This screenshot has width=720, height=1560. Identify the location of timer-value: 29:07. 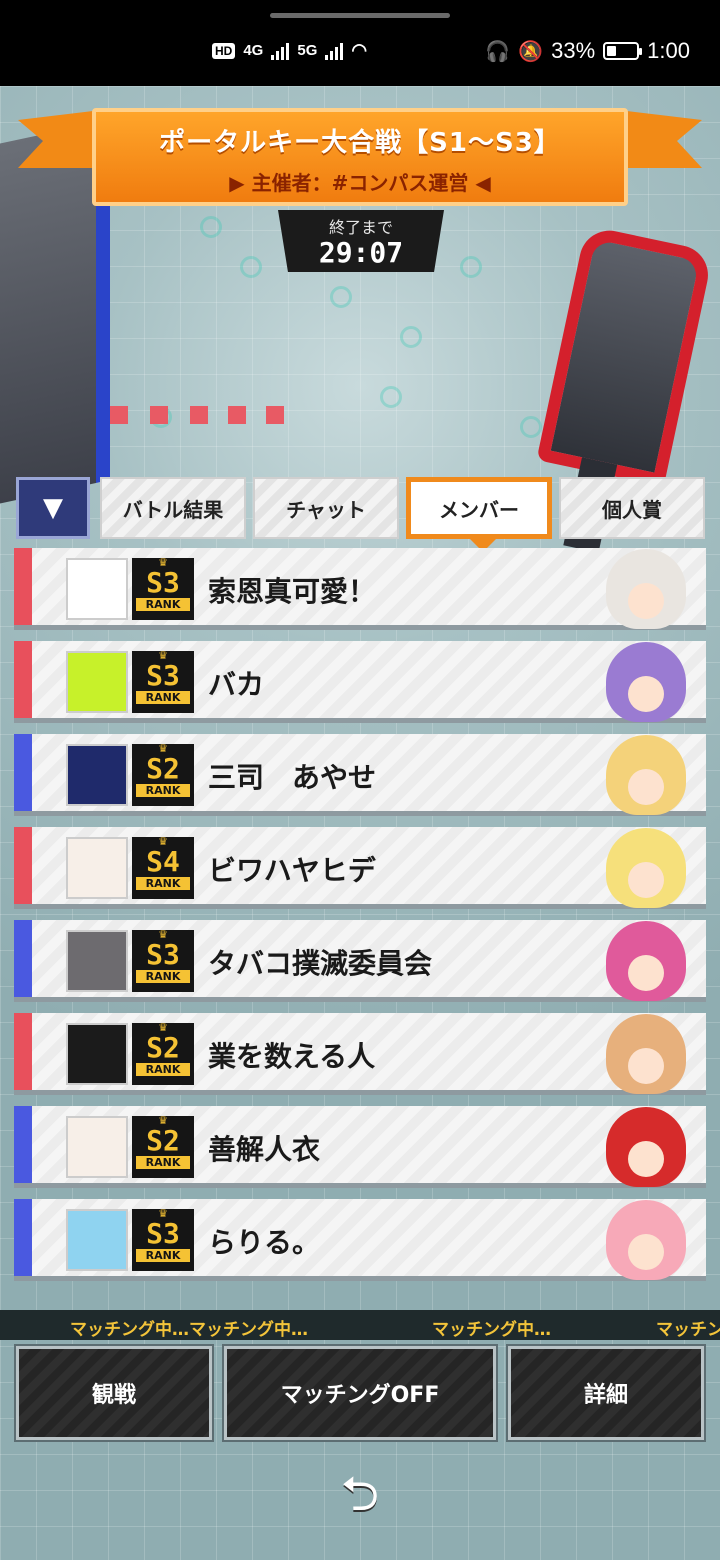
(361, 252).